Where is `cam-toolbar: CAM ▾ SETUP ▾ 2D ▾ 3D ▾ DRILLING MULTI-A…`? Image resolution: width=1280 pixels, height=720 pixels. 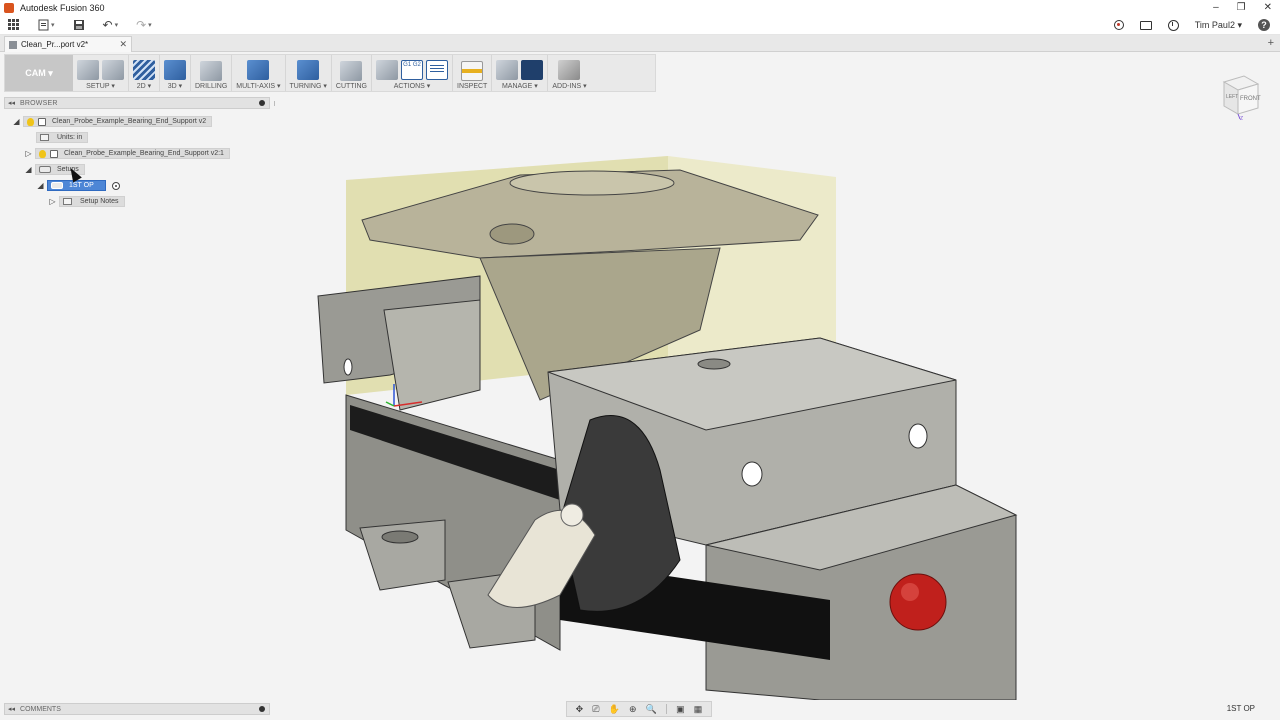 cam-toolbar: CAM ▾ SETUP ▾ 2D ▾ 3D ▾ DRILLING MULTI-A… is located at coordinates (330, 73).